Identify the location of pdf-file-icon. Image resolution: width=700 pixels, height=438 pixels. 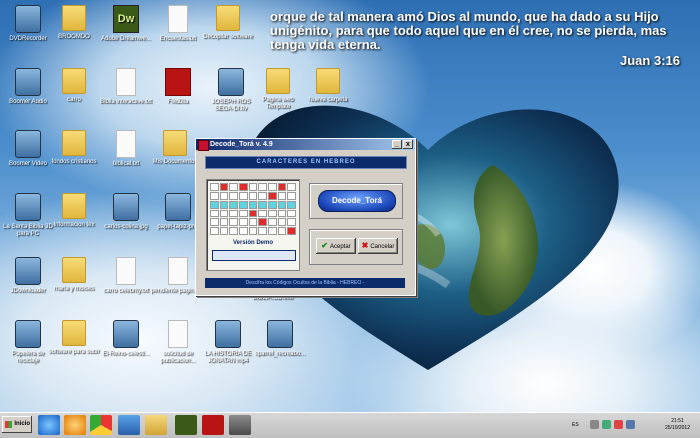
(126, 334).